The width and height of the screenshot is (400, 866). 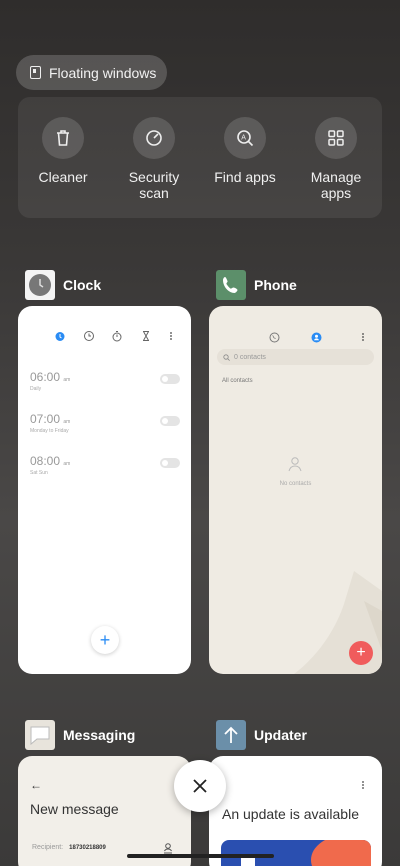 I want to click on alarm-repeat: Daily, so click(x=36, y=389).